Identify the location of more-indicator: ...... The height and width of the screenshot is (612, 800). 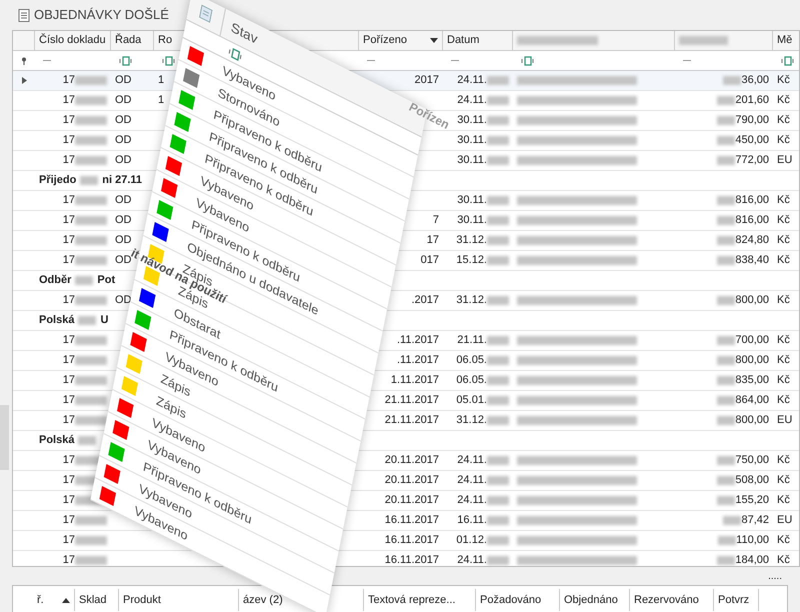
(775, 577).